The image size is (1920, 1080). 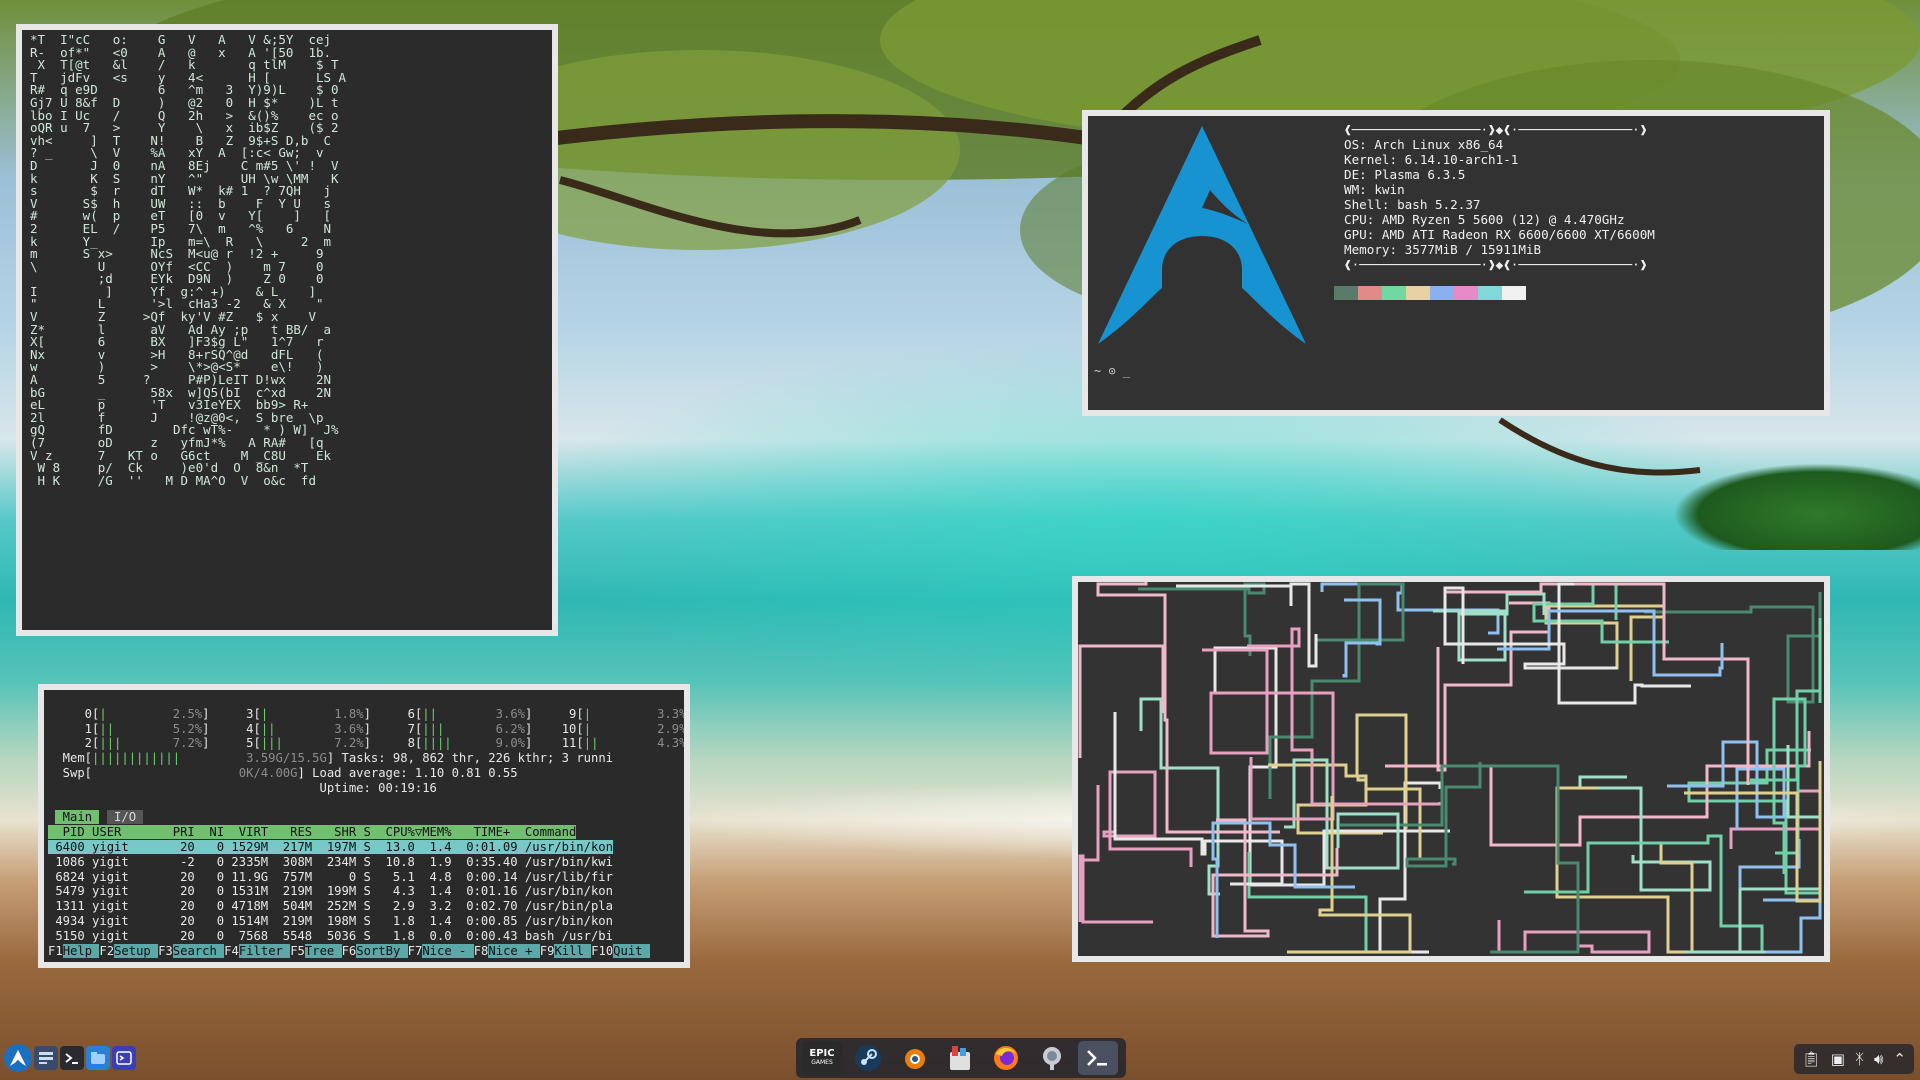 I want to click on ghost-icon, so click(x=1052, y=1058).